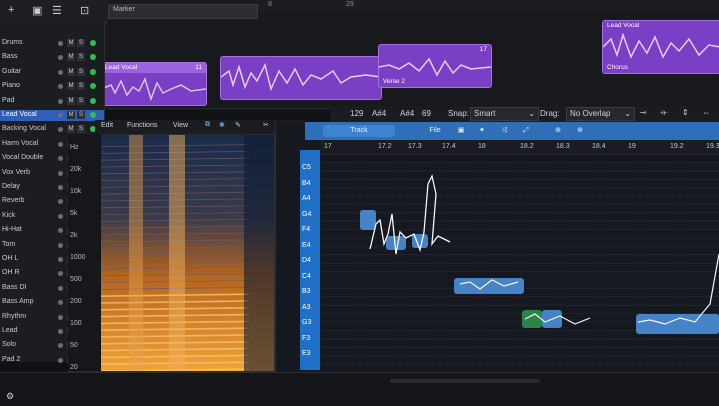  What do you see at coordinates (37, 10) in the screenshot?
I see `folder-icon: ▣` at bounding box center [37, 10].